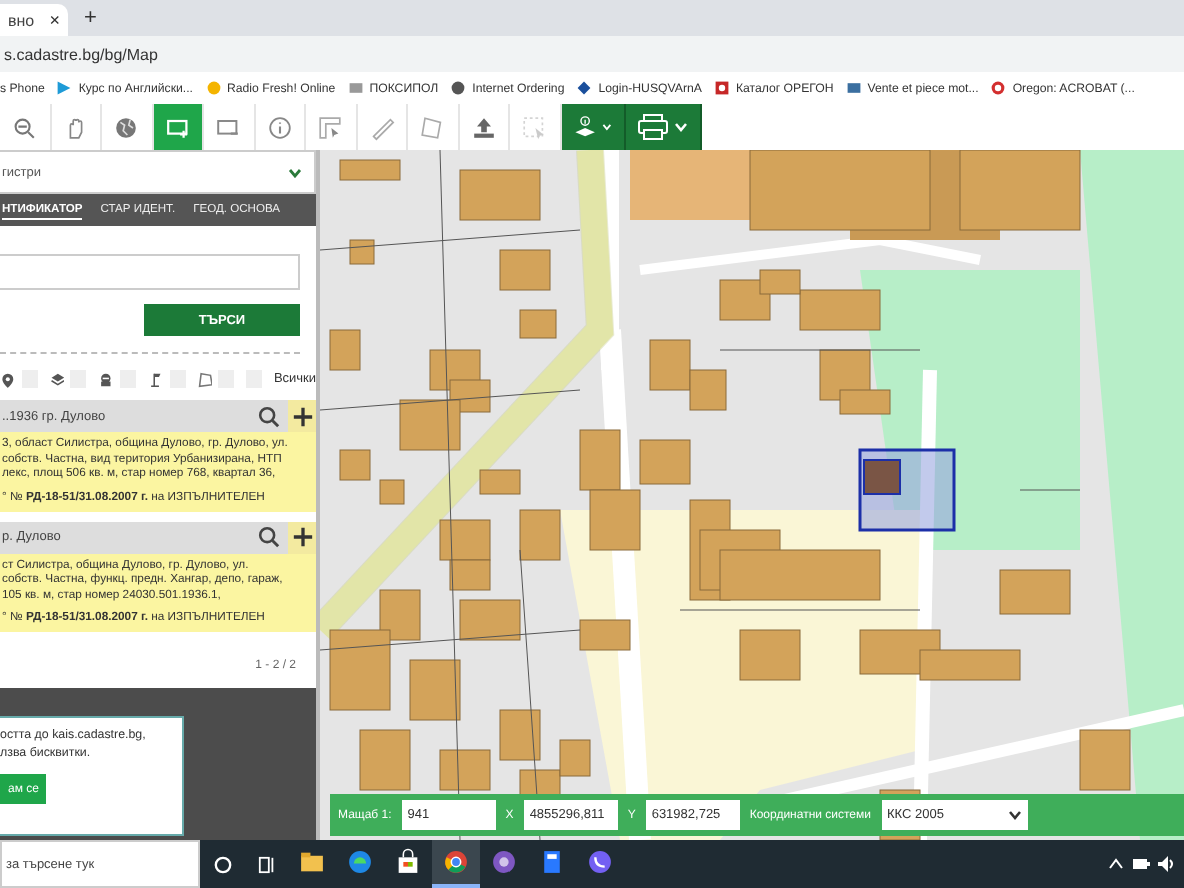 The height and width of the screenshot is (888, 1184). I want to click on battery-icon, so click(1141, 864).